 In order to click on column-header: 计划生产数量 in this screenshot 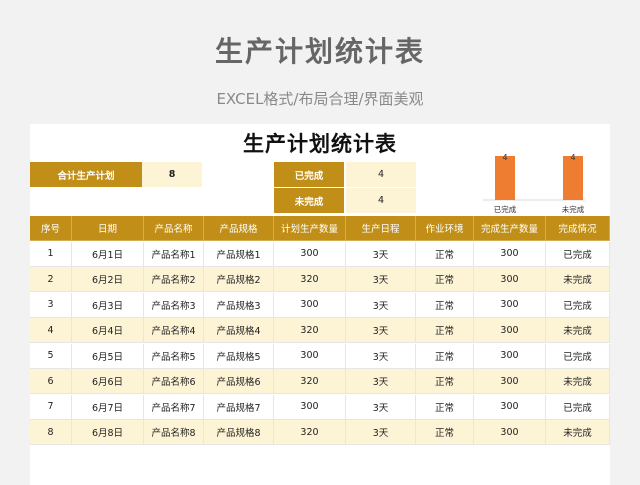, I will do `click(310, 228)`.